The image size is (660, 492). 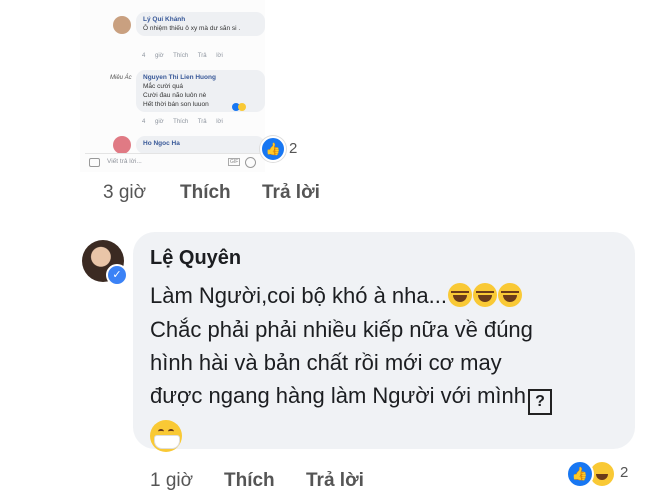 What do you see at coordinates (163, 86) in the screenshot?
I see `comment-text-line: Mắc cười quá` at bounding box center [163, 86].